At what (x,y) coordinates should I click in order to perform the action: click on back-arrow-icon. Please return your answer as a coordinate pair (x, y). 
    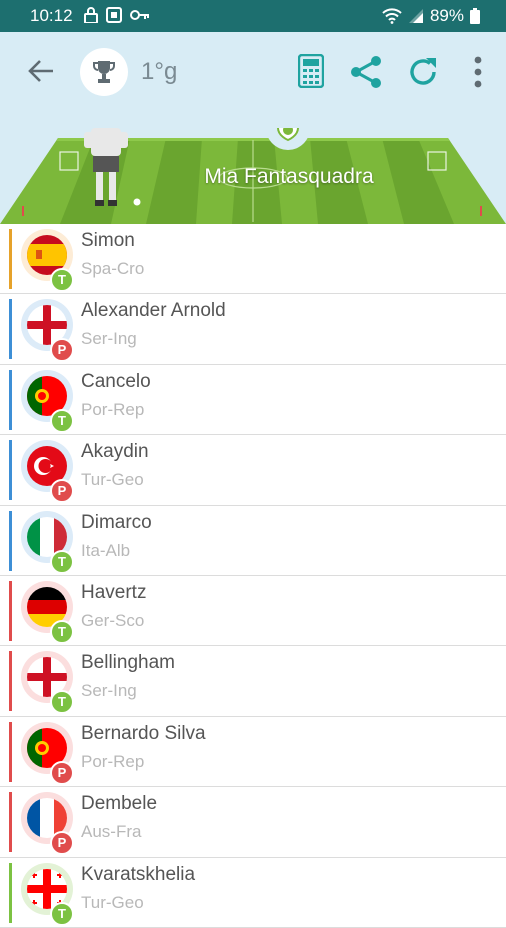
    Looking at the image, I should click on (40, 71).